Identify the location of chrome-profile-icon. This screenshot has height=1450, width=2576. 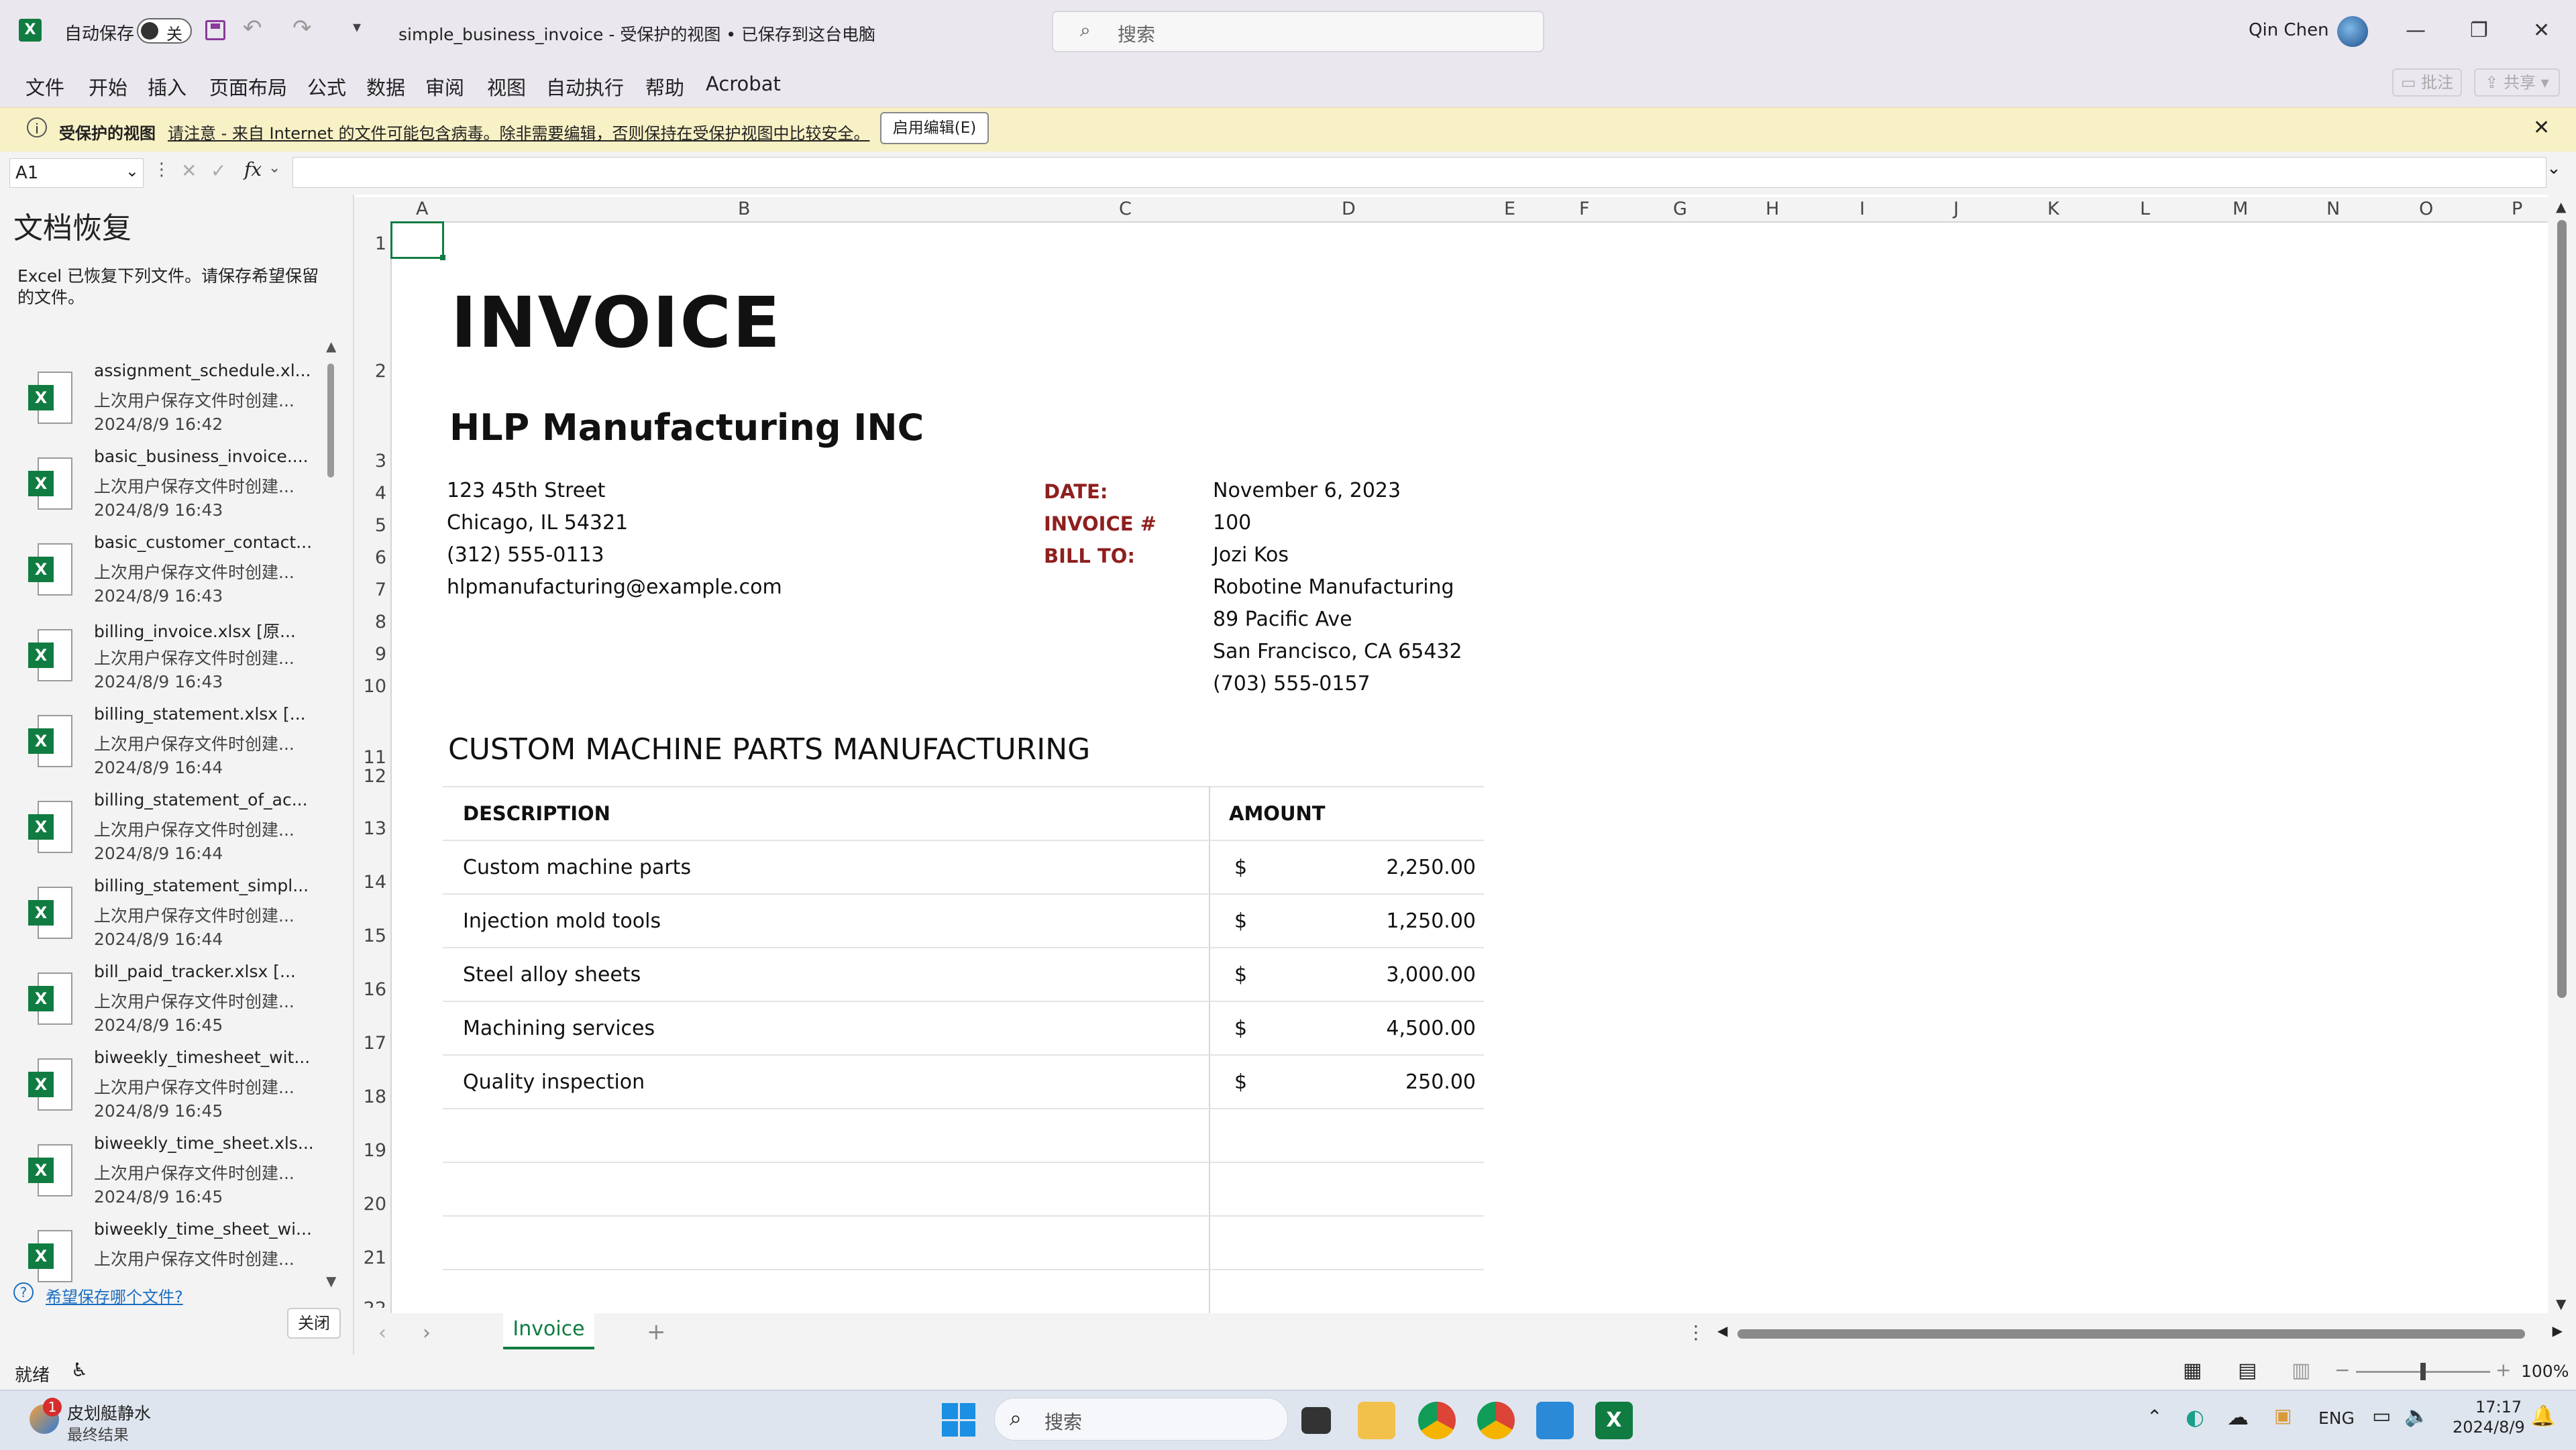
(1496, 1420).